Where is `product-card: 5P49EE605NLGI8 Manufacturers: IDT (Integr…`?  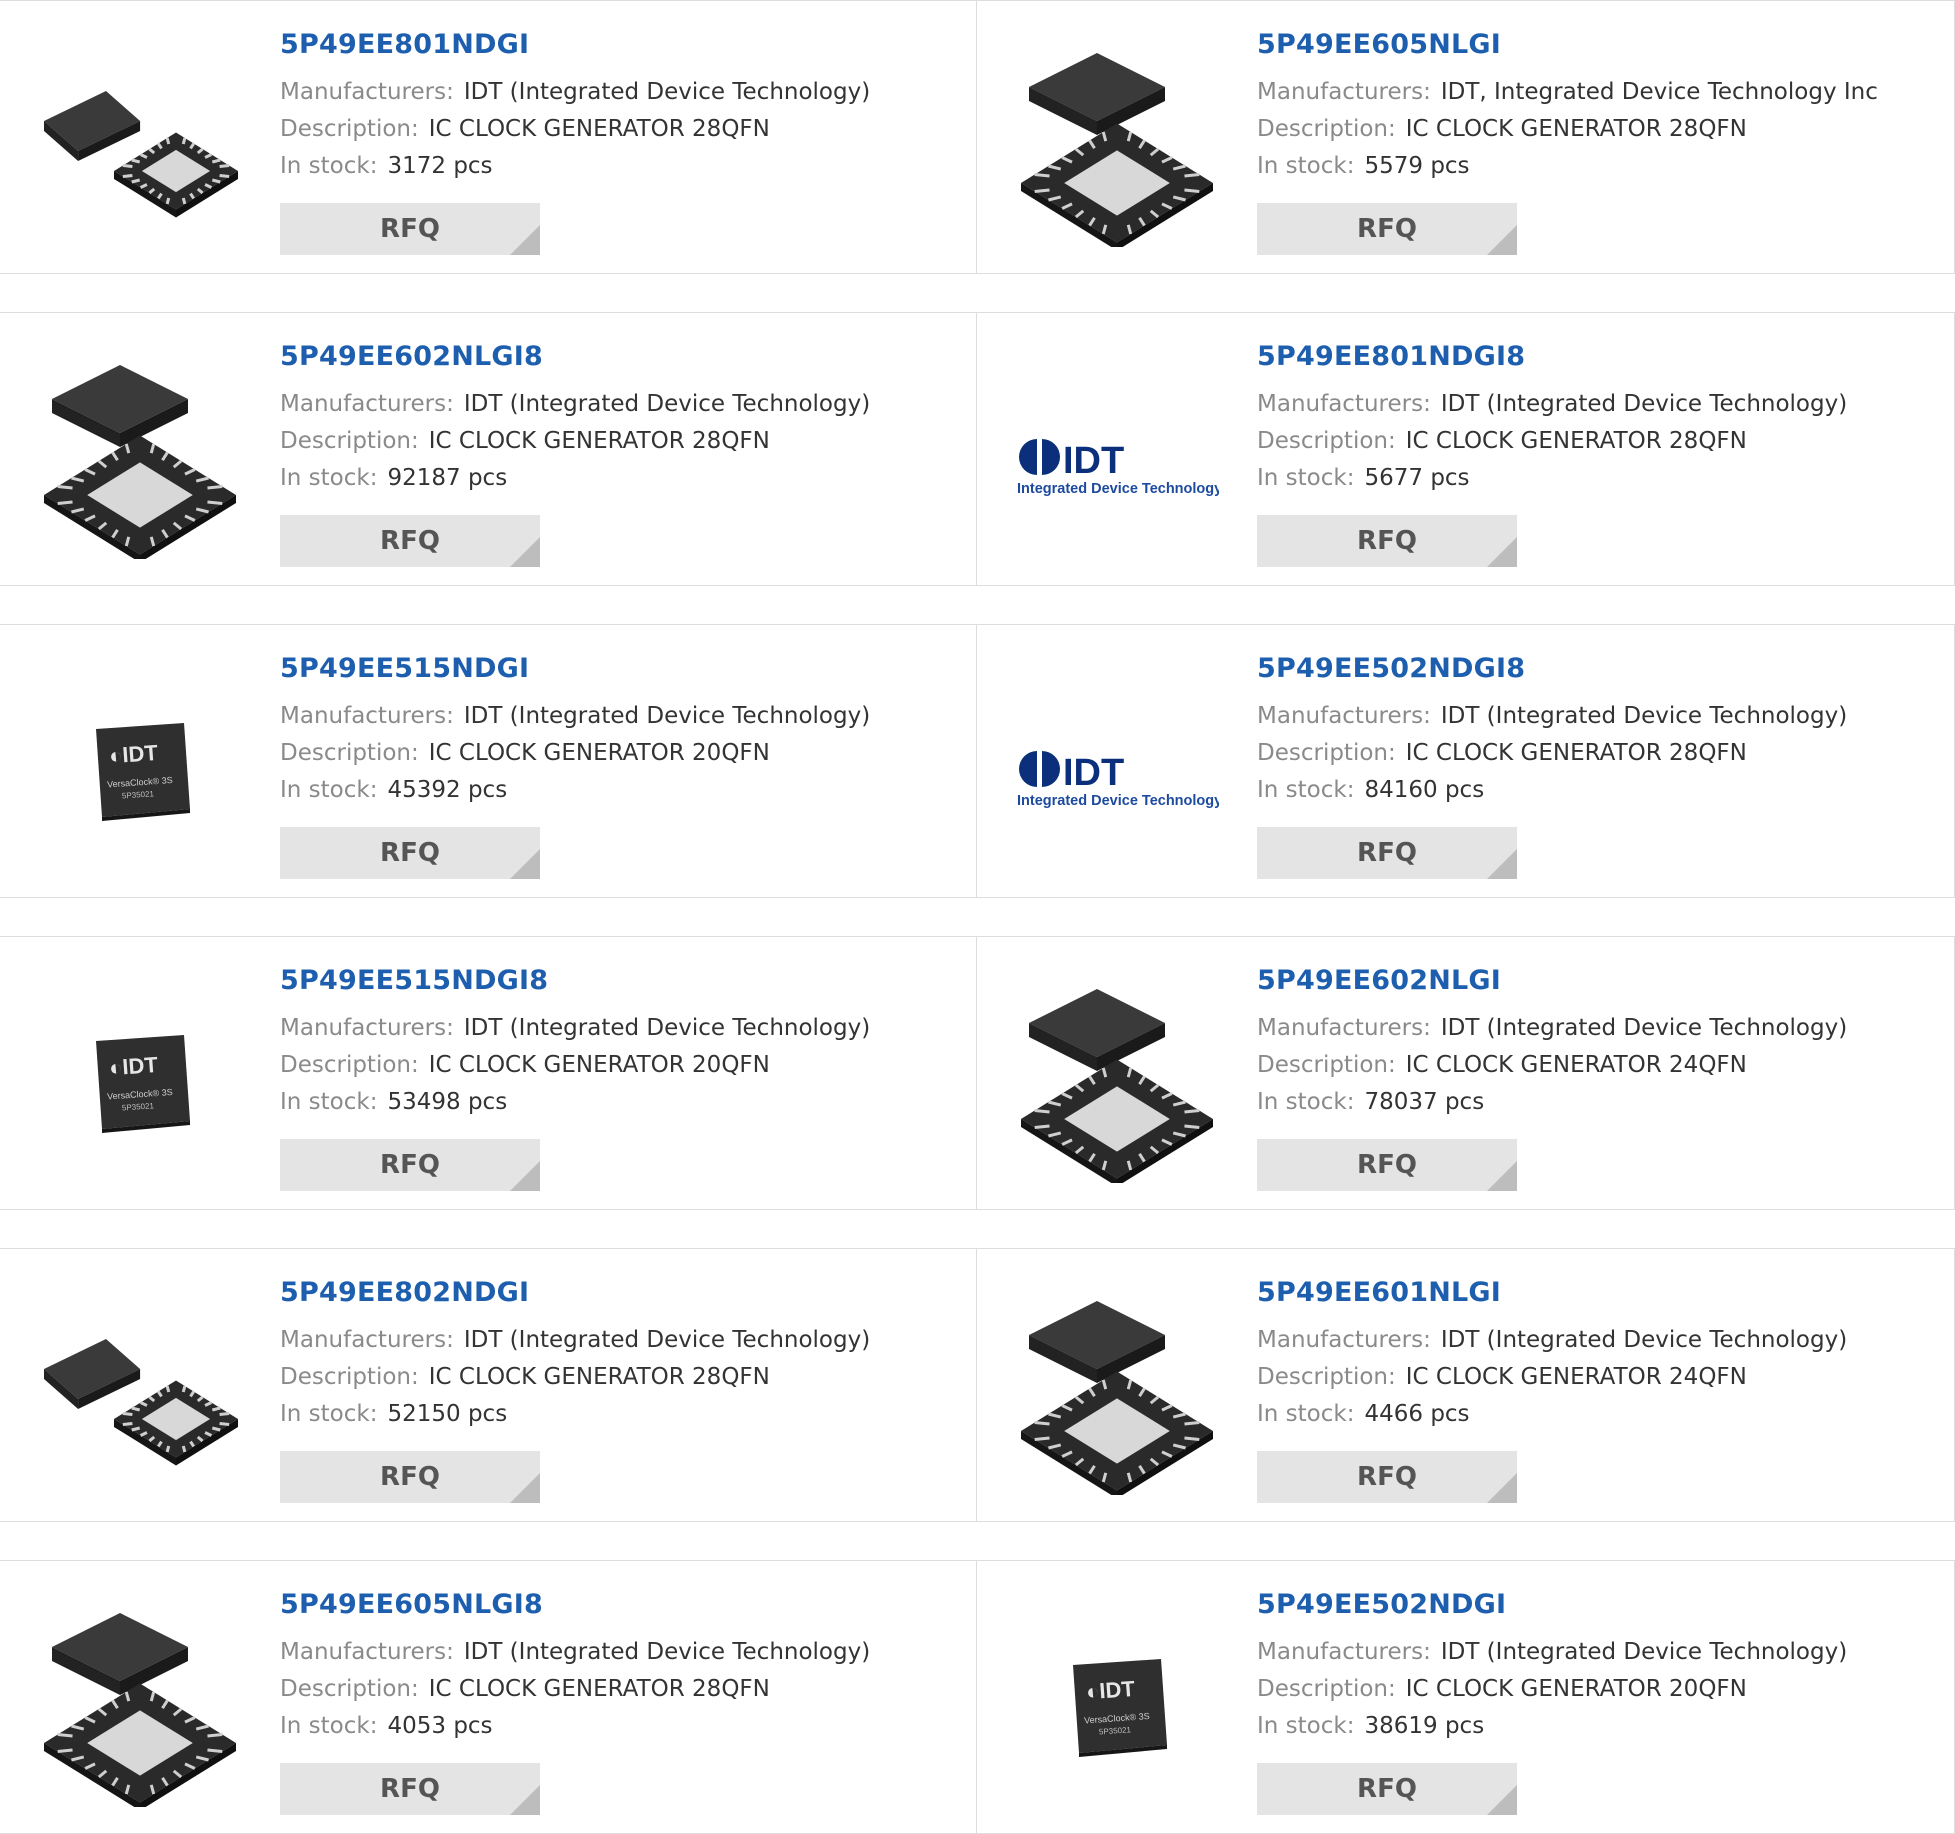
product-card: 5P49EE605NLGI8 Manufacturers: IDT (Integr… is located at coordinates (488, 1697).